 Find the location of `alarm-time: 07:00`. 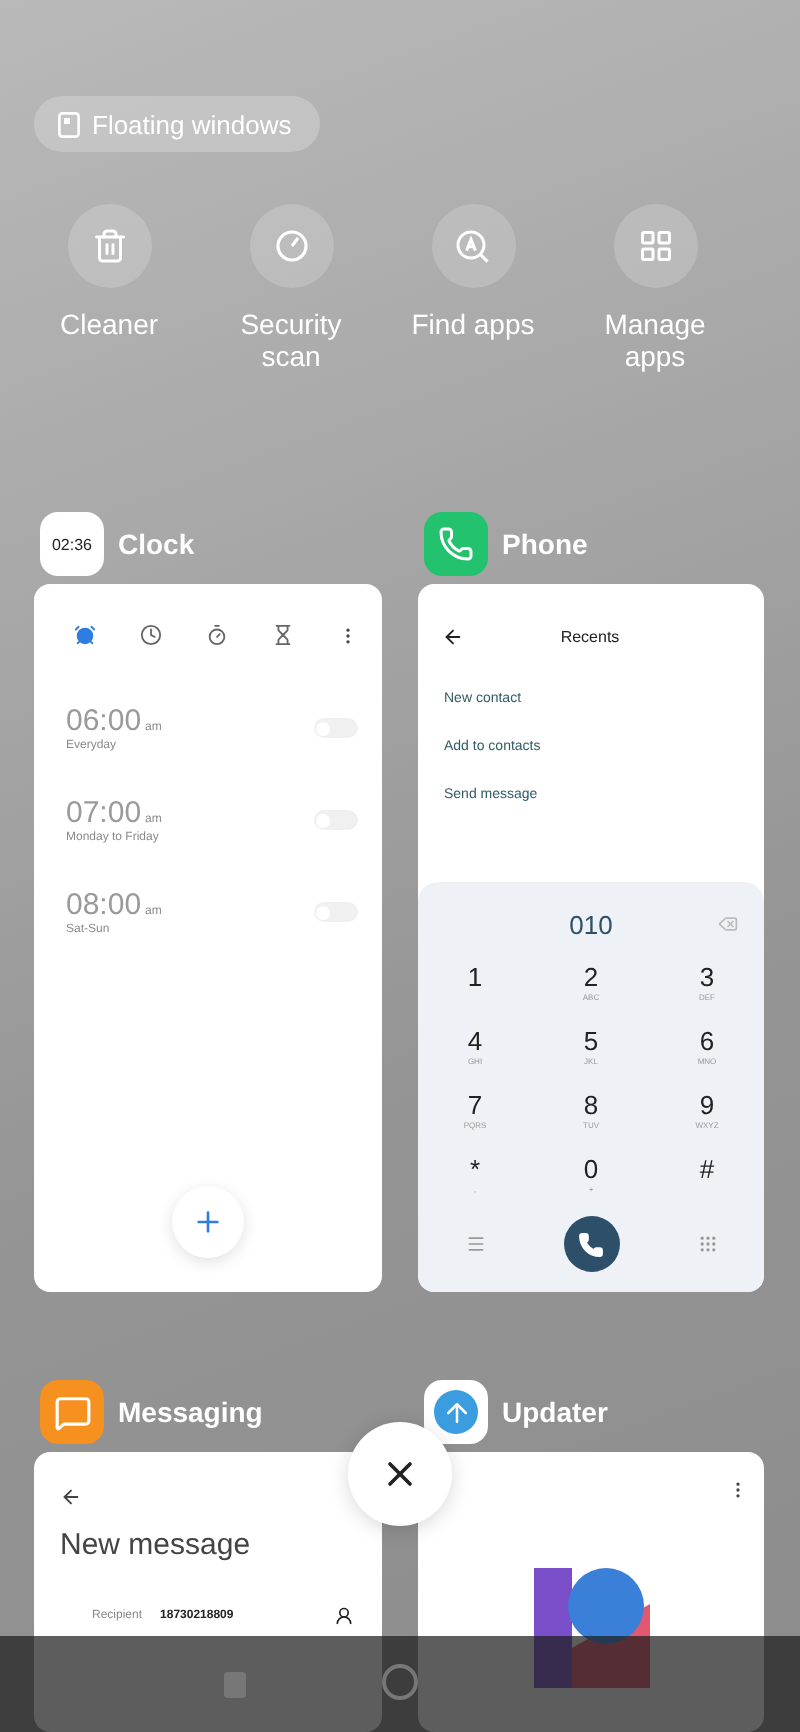

alarm-time: 07:00 is located at coordinates (104, 813).